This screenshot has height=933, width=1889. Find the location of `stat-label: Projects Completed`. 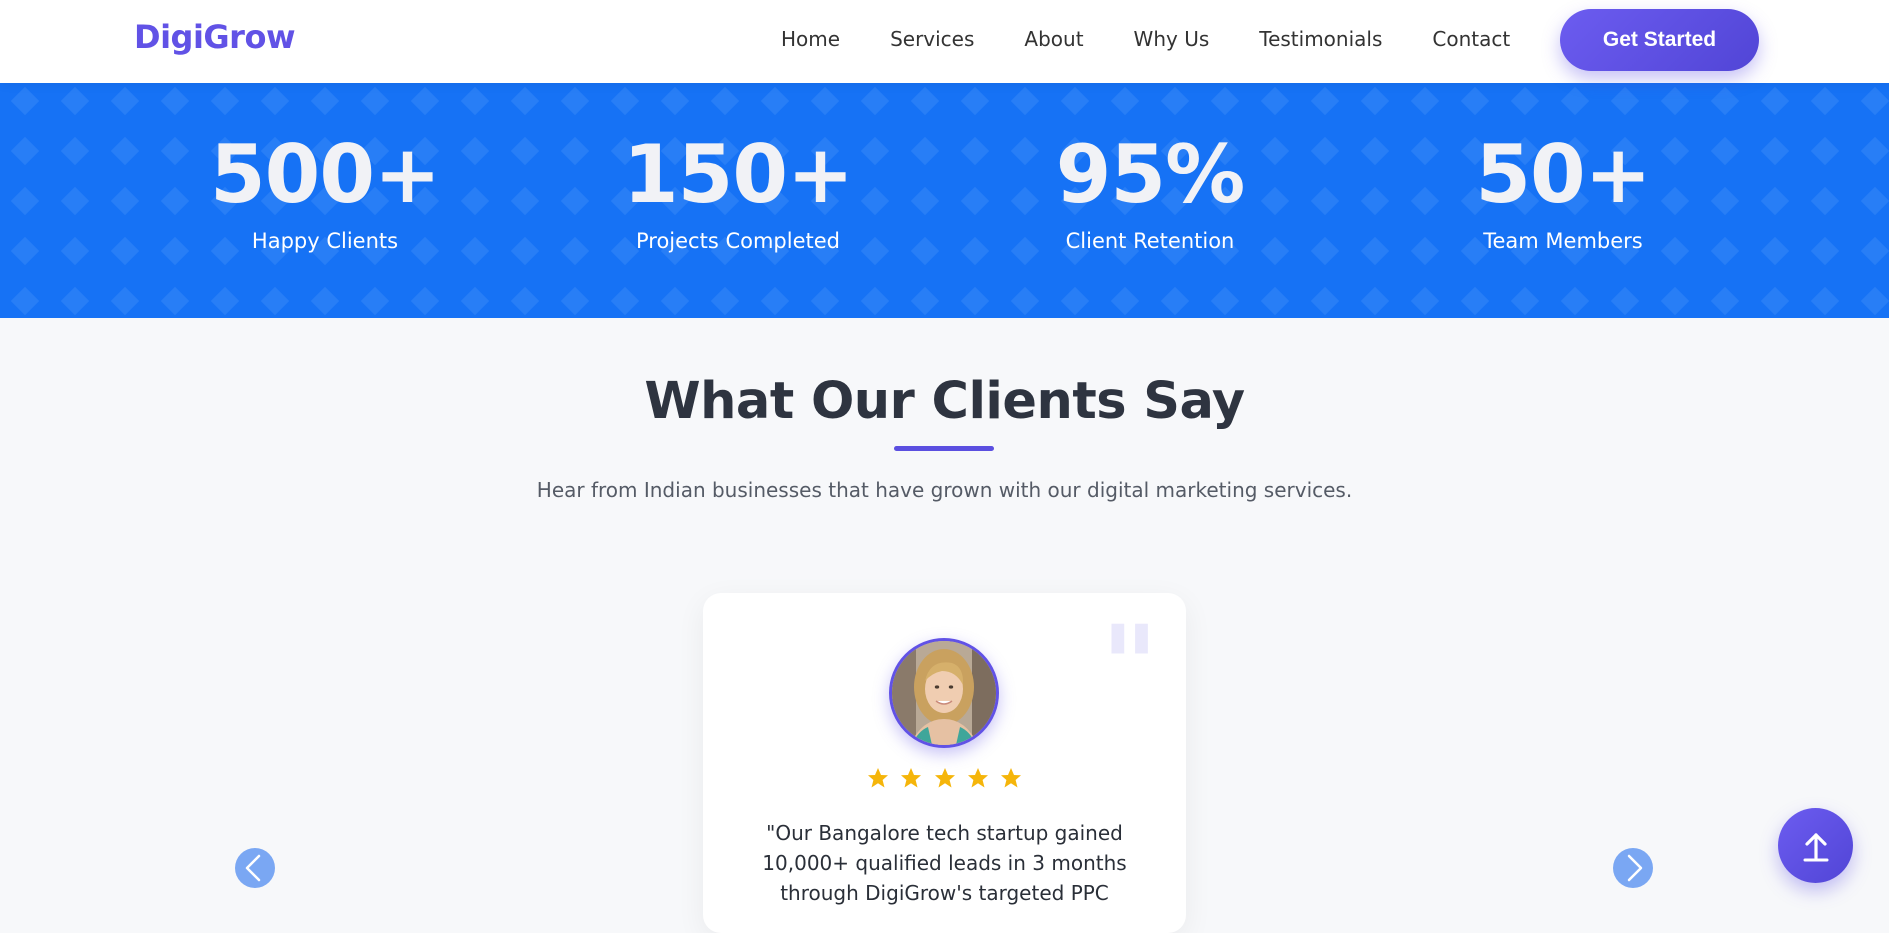

stat-label: Projects Completed is located at coordinates (737, 241).